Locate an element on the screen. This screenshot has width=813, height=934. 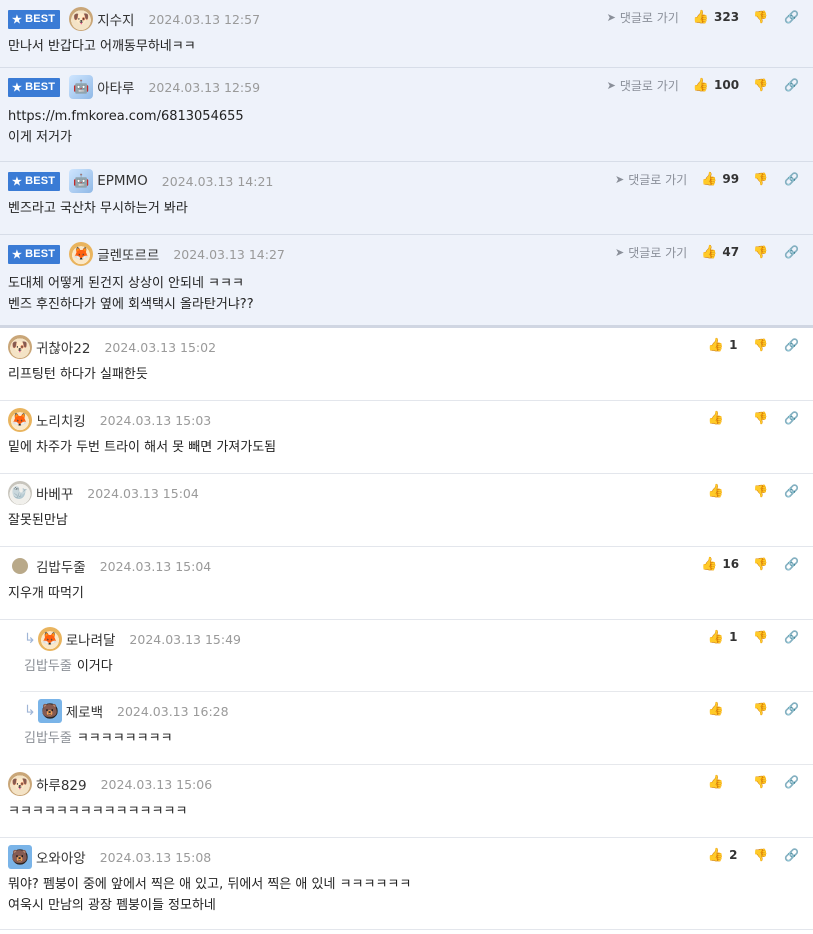
comment-text-line: 김밥두줄 이거다 is located at coordinates (68, 666).